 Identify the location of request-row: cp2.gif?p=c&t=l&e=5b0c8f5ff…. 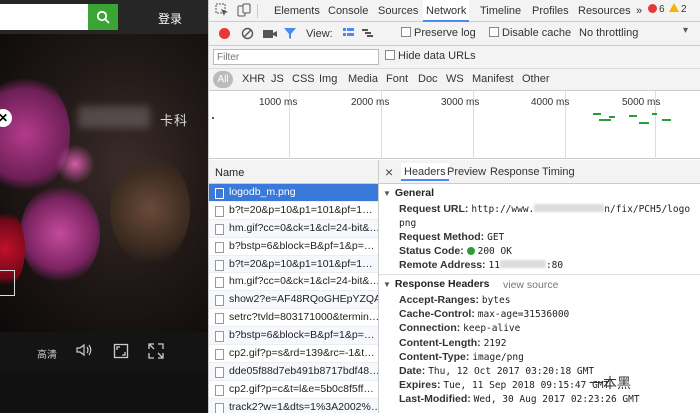
(293, 390).